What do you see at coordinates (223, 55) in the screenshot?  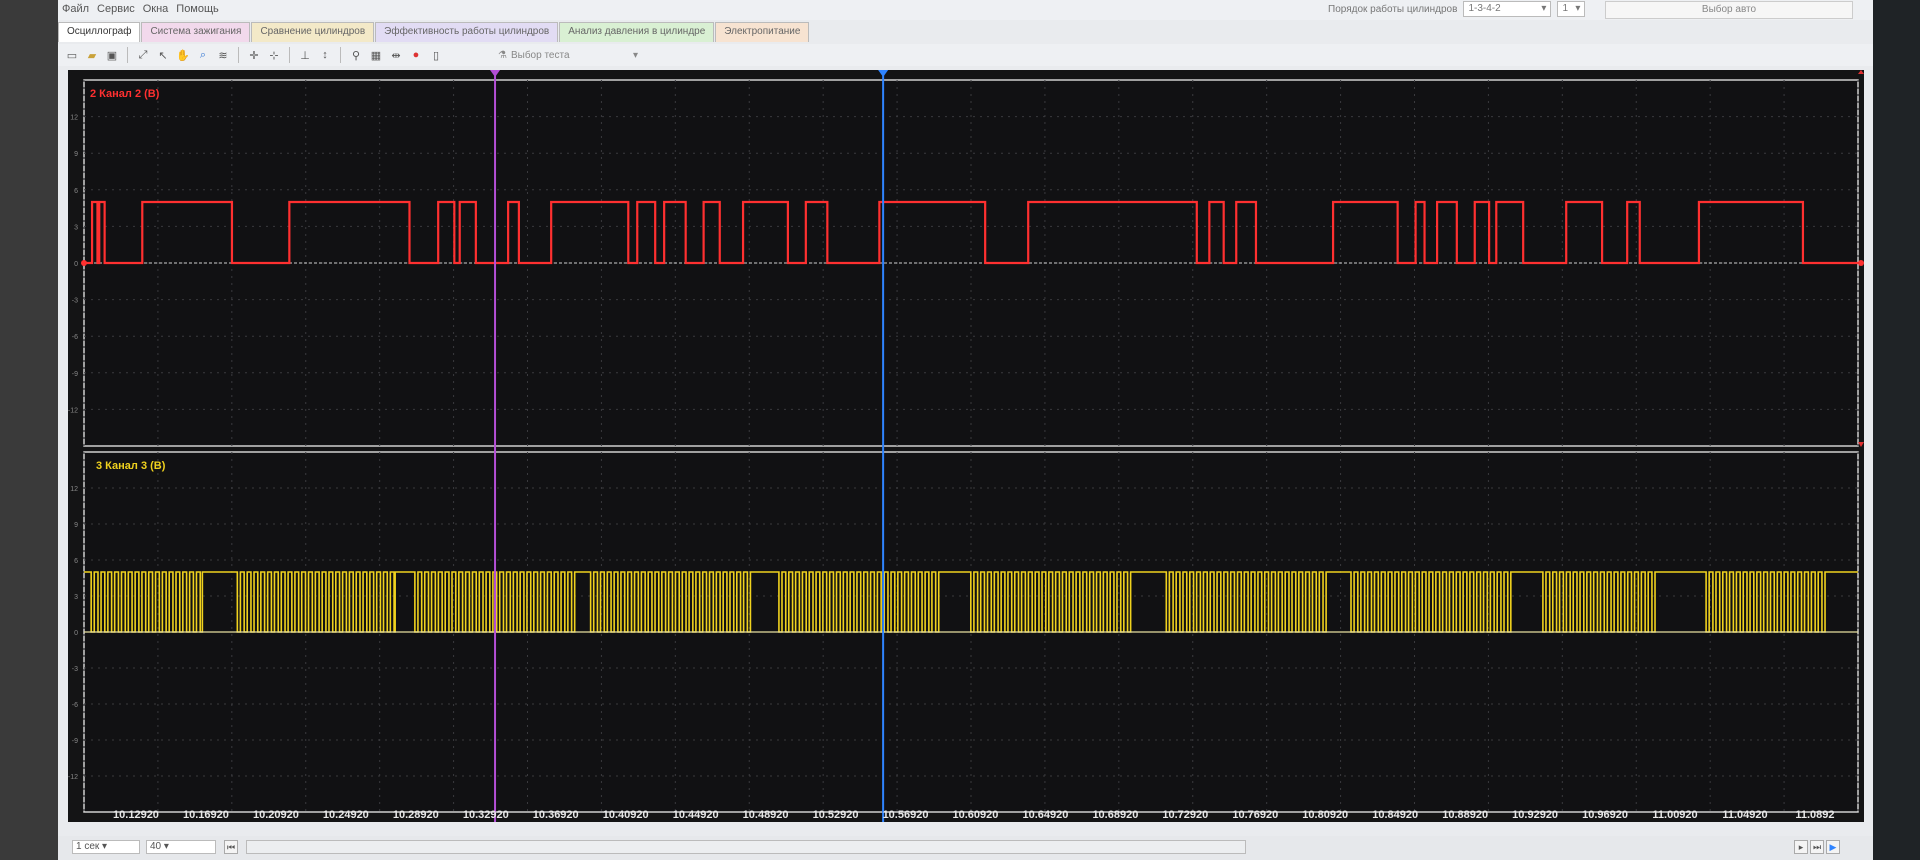 I see `autoscale-icon: ≋` at bounding box center [223, 55].